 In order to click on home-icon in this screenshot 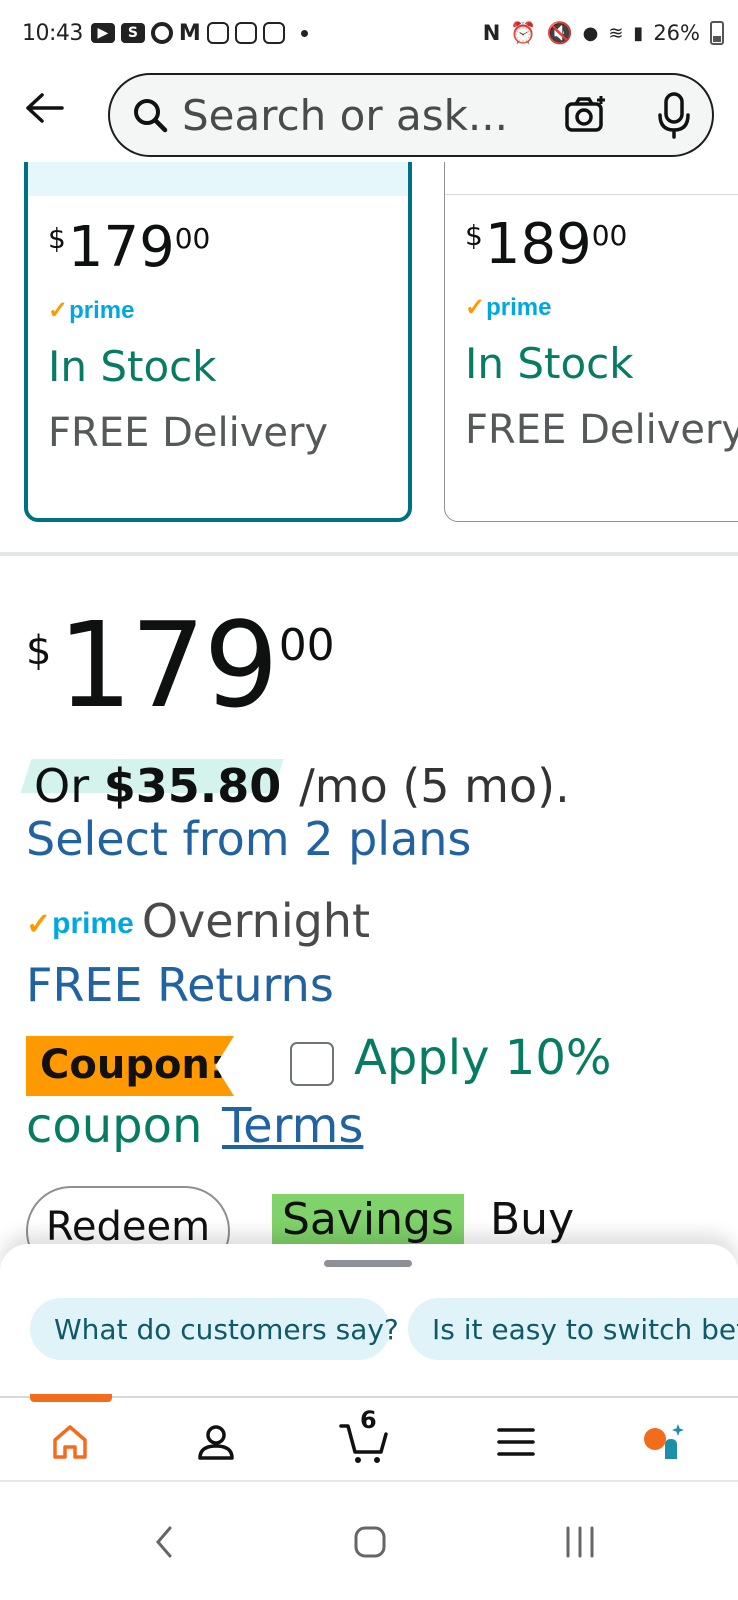, I will do `click(70, 1442)`.